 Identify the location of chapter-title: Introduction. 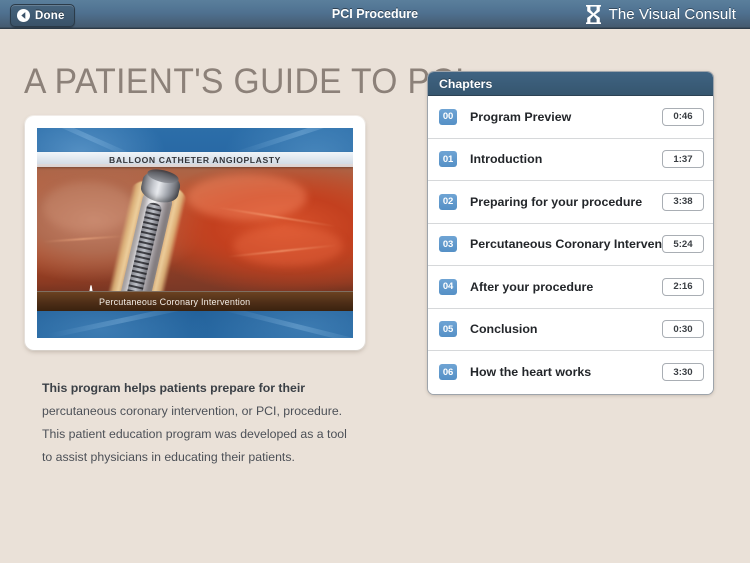
(506, 159).